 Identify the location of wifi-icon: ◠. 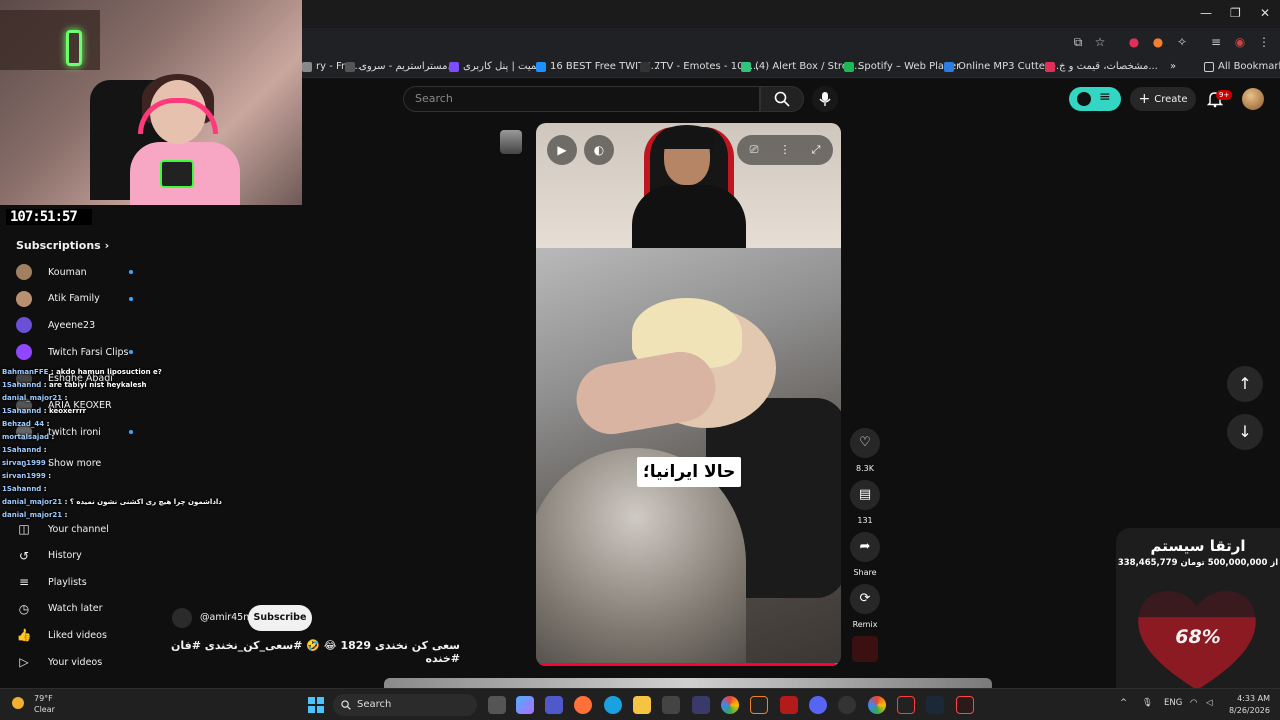
(1193, 703).